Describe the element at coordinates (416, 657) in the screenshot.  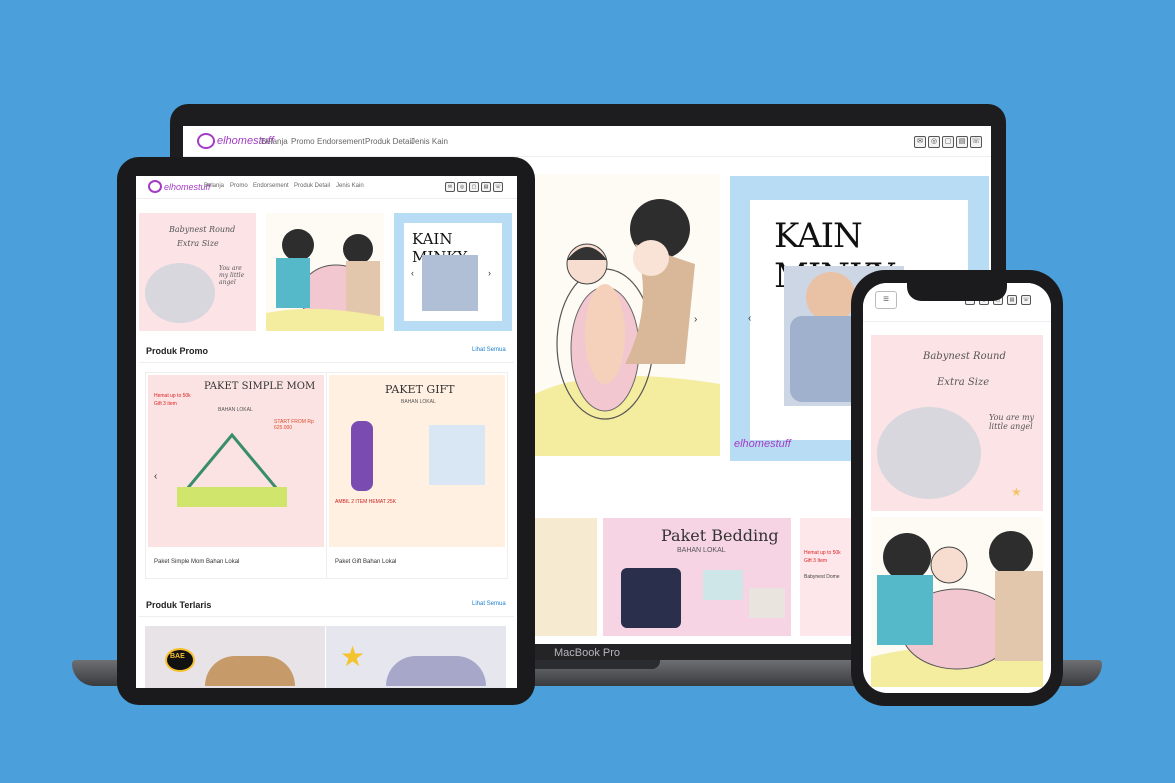
I see `bestseller-card-2: ★` at that location.